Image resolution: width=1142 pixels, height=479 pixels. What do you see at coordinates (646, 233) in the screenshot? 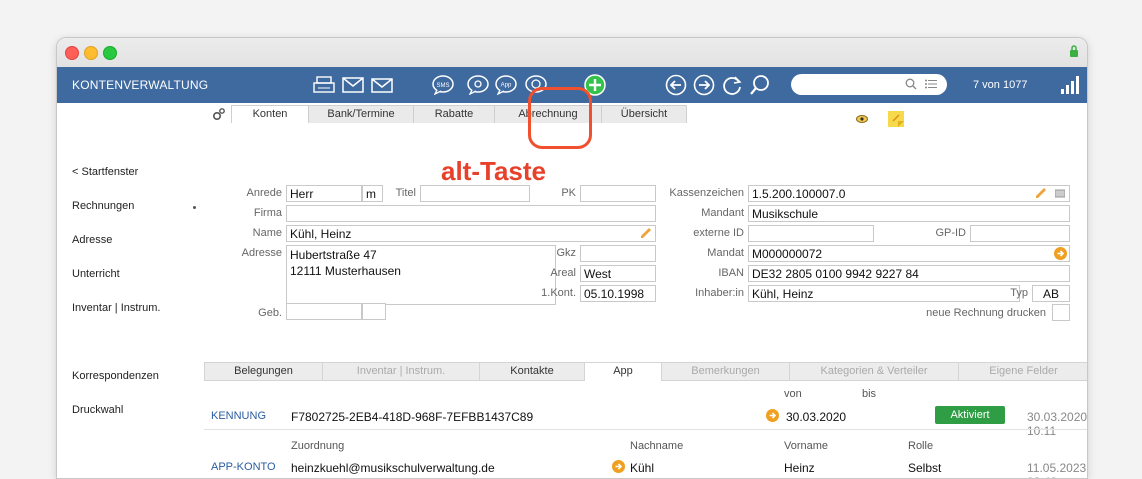
I see `edit-pencil-icon` at bounding box center [646, 233].